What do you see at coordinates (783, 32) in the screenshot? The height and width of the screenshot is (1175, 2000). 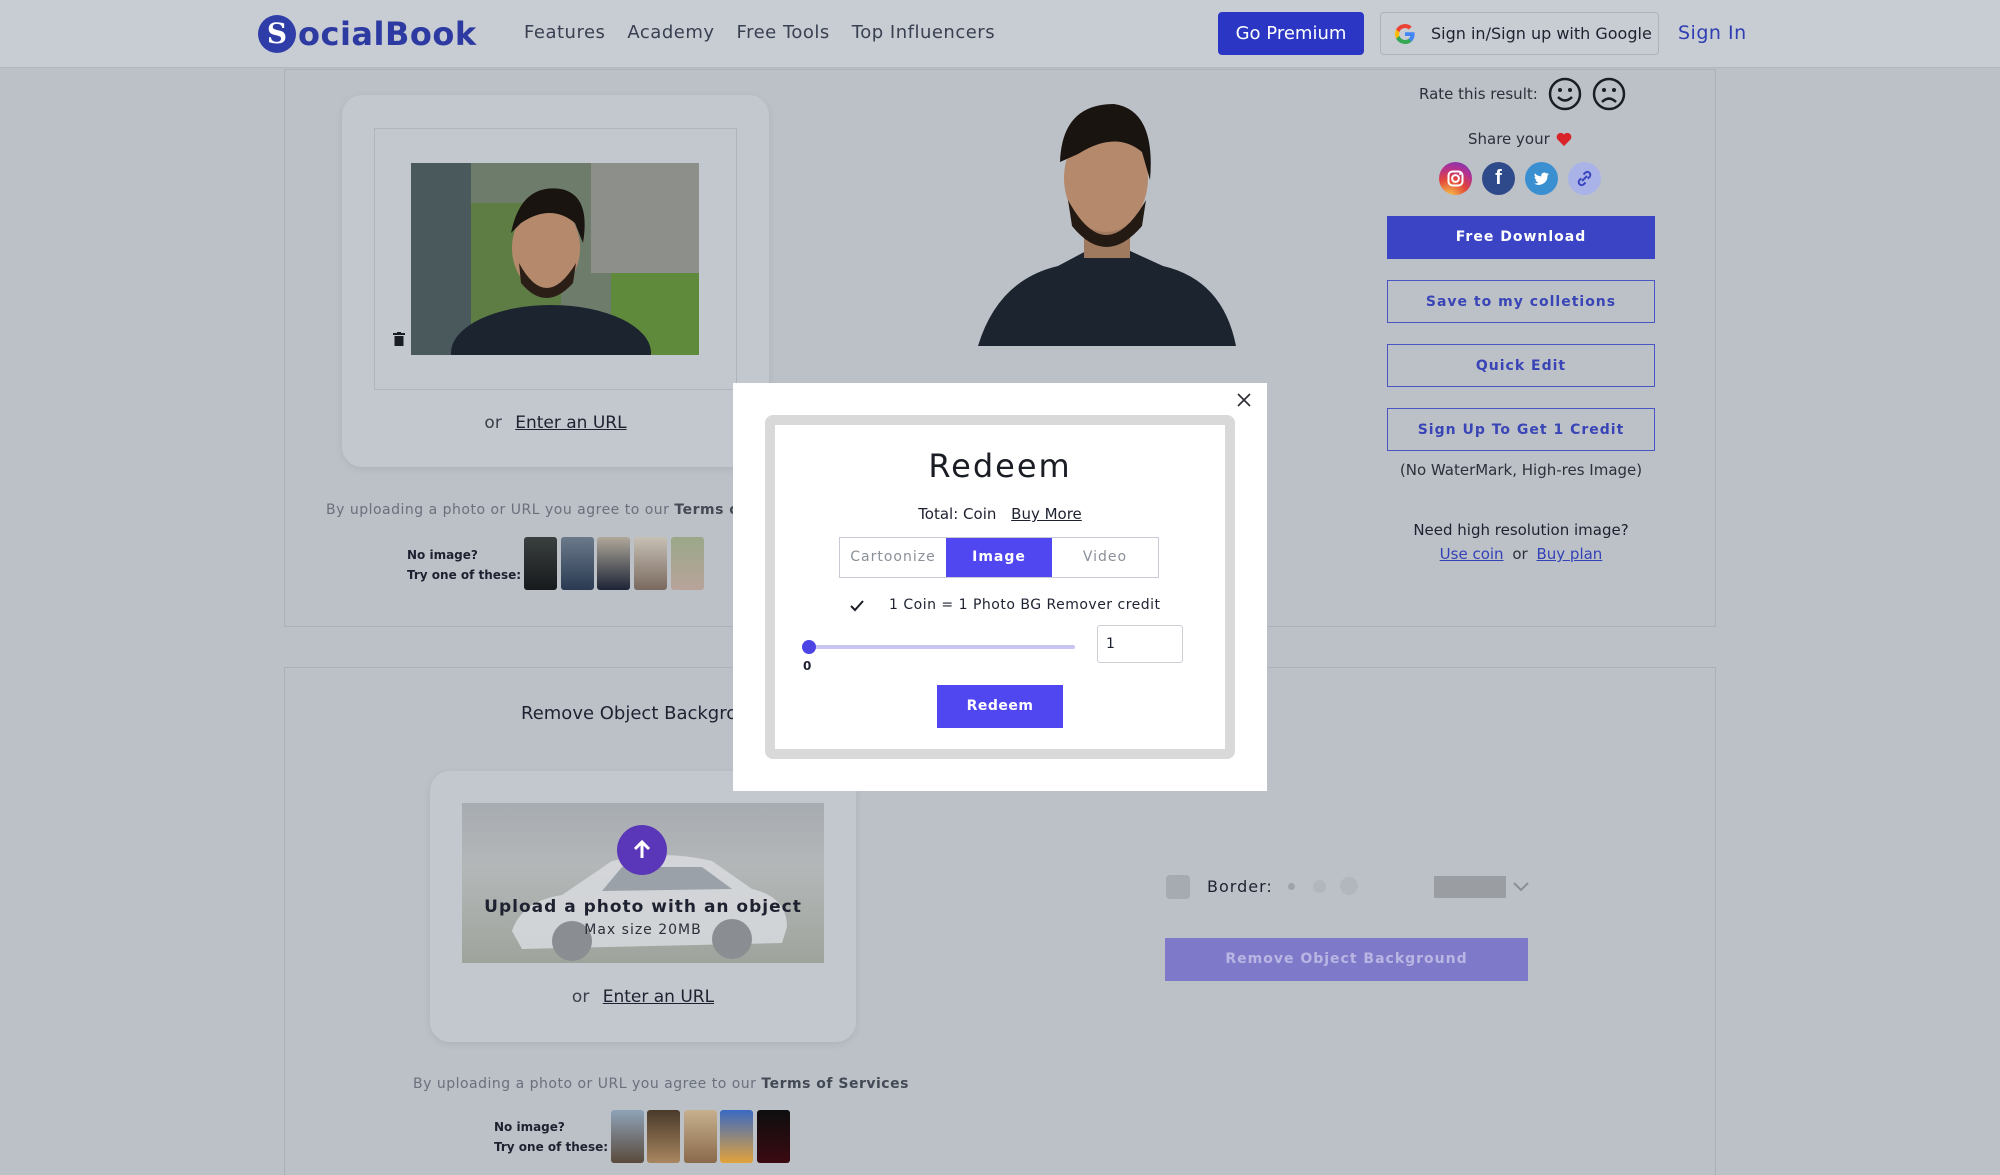 I see `nav-free-tools: Free Tools` at bounding box center [783, 32].